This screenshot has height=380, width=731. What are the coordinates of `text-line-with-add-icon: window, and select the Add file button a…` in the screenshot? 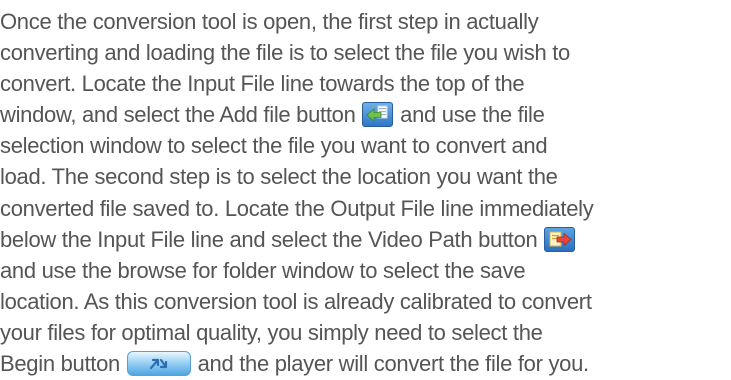 It's located at (365, 114).